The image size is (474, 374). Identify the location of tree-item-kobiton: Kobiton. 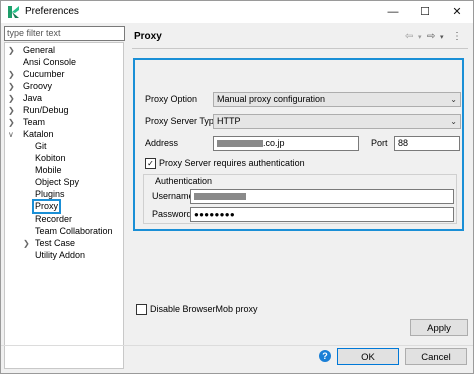
(50, 158).